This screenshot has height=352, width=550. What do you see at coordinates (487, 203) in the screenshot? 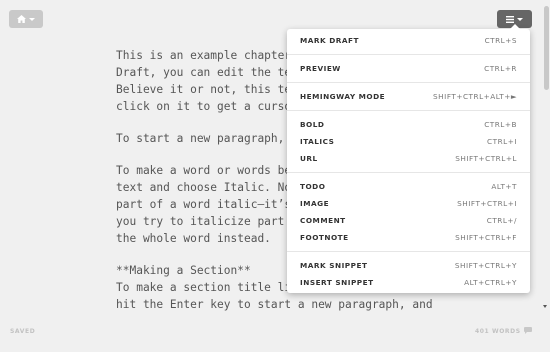
I see `menu-item-shortcut: SHIFT+CTRL+I` at bounding box center [487, 203].